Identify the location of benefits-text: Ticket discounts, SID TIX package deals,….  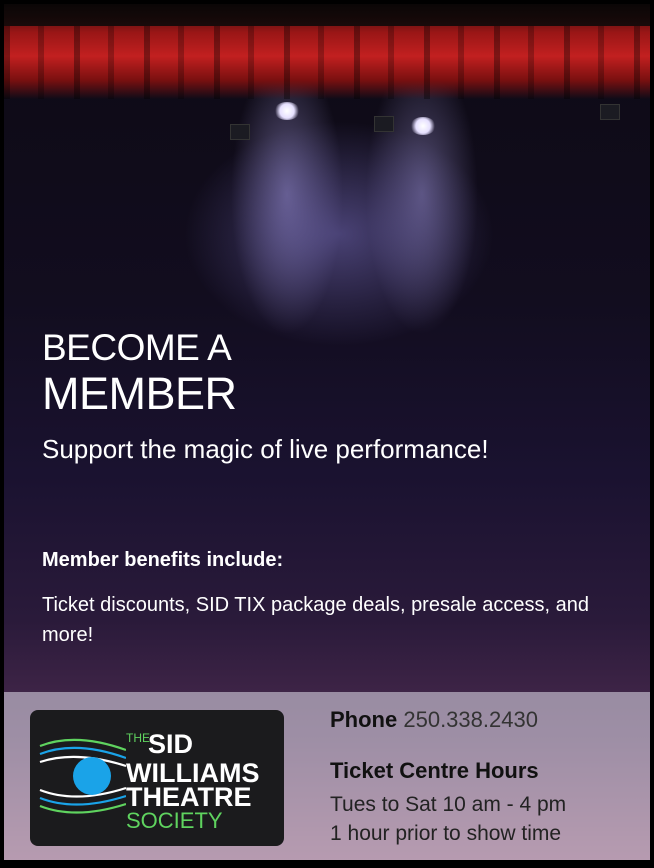
(315, 620).